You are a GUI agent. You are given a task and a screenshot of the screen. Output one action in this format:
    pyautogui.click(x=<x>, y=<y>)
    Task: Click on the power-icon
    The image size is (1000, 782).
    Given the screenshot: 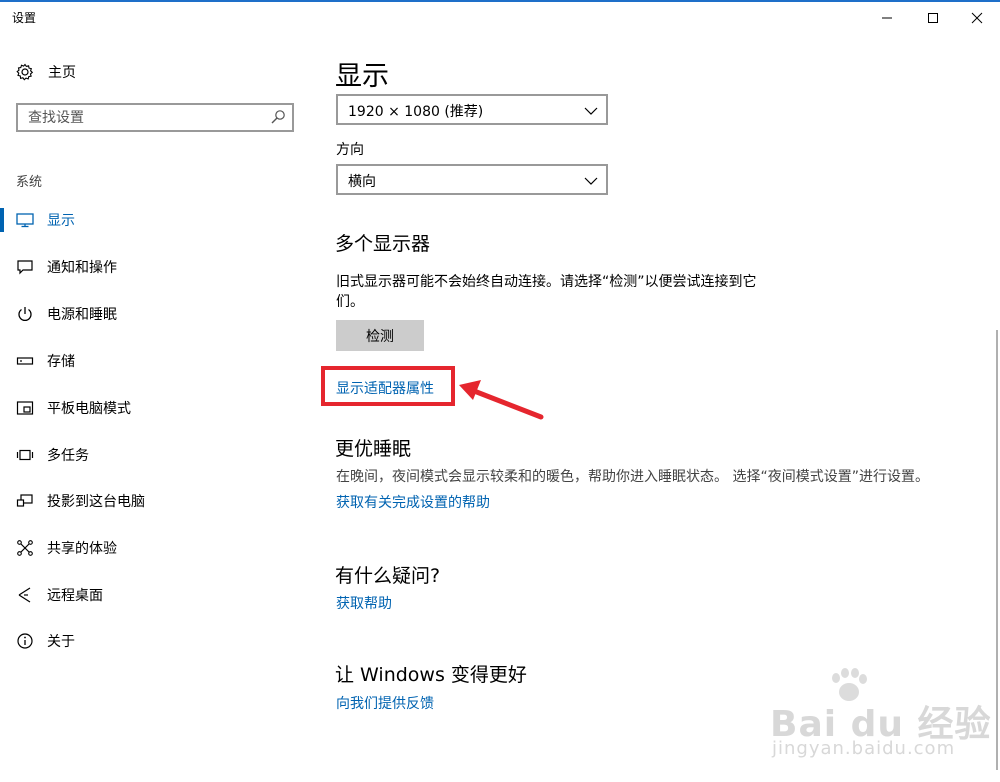 What is the action you would take?
    pyautogui.click(x=25, y=314)
    